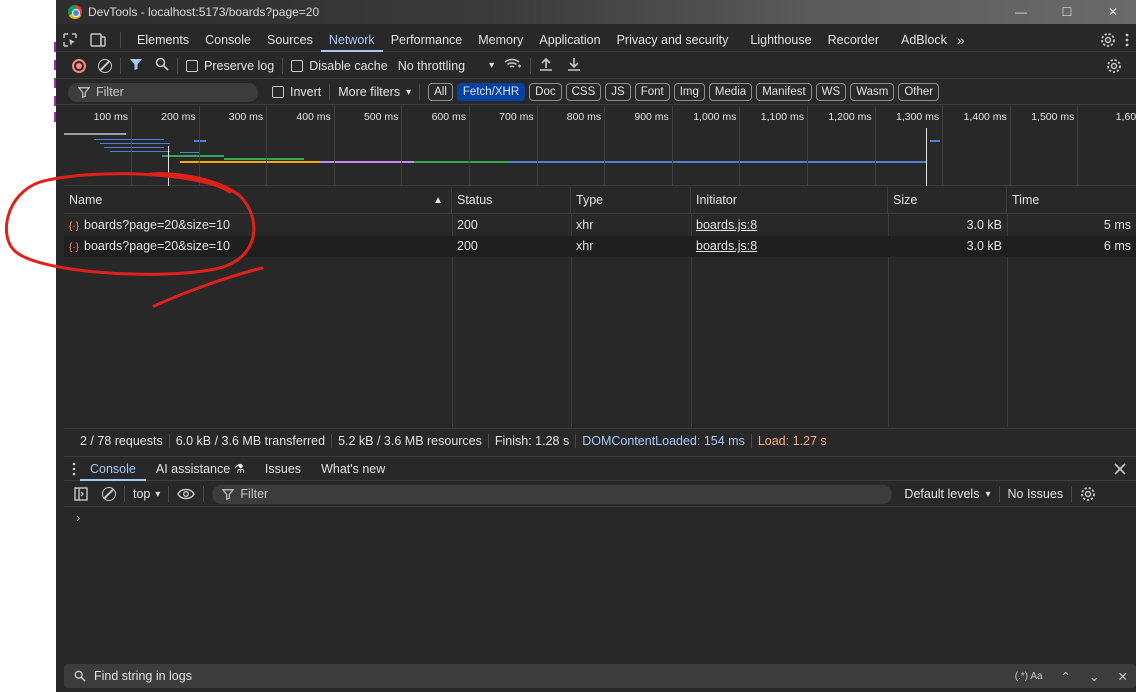 The image size is (1136, 692). I want to click on overview-bar, so click(718, 162).